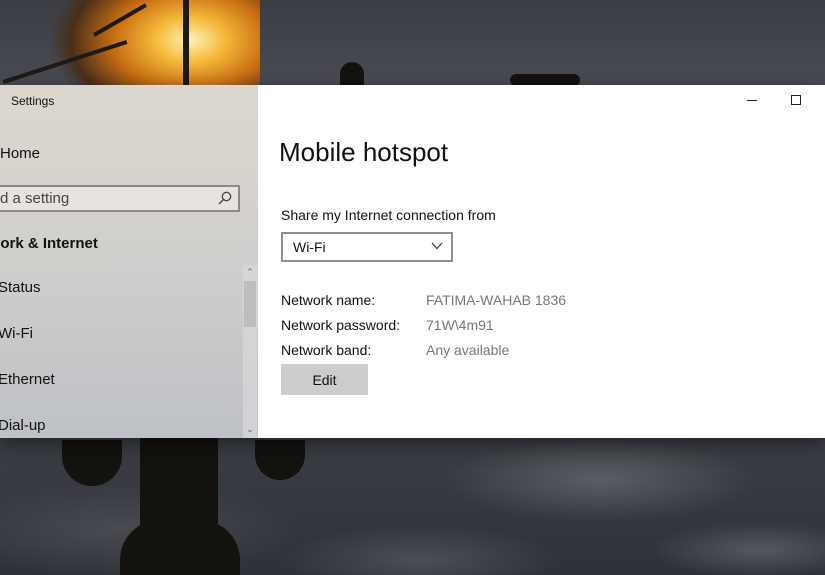 Image resolution: width=825 pixels, height=575 pixels. What do you see at coordinates (27, 379) in the screenshot?
I see `sidebar-item-label: Ethernet` at bounding box center [27, 379].